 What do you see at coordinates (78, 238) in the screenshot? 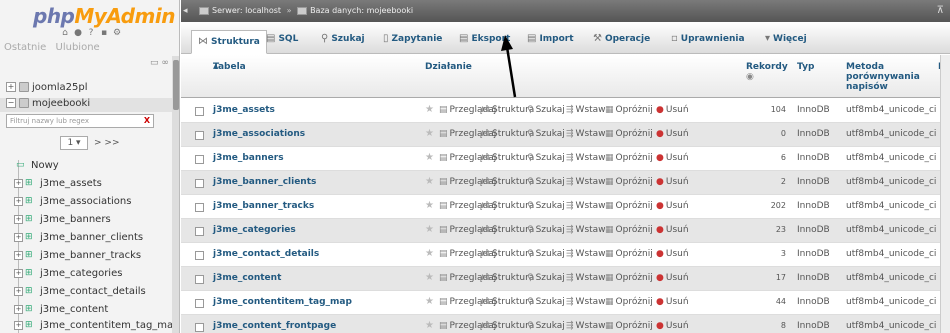
I see `tree-item-table: + ⊞ j3me_banner_clients` at bounding box center [78, 238].